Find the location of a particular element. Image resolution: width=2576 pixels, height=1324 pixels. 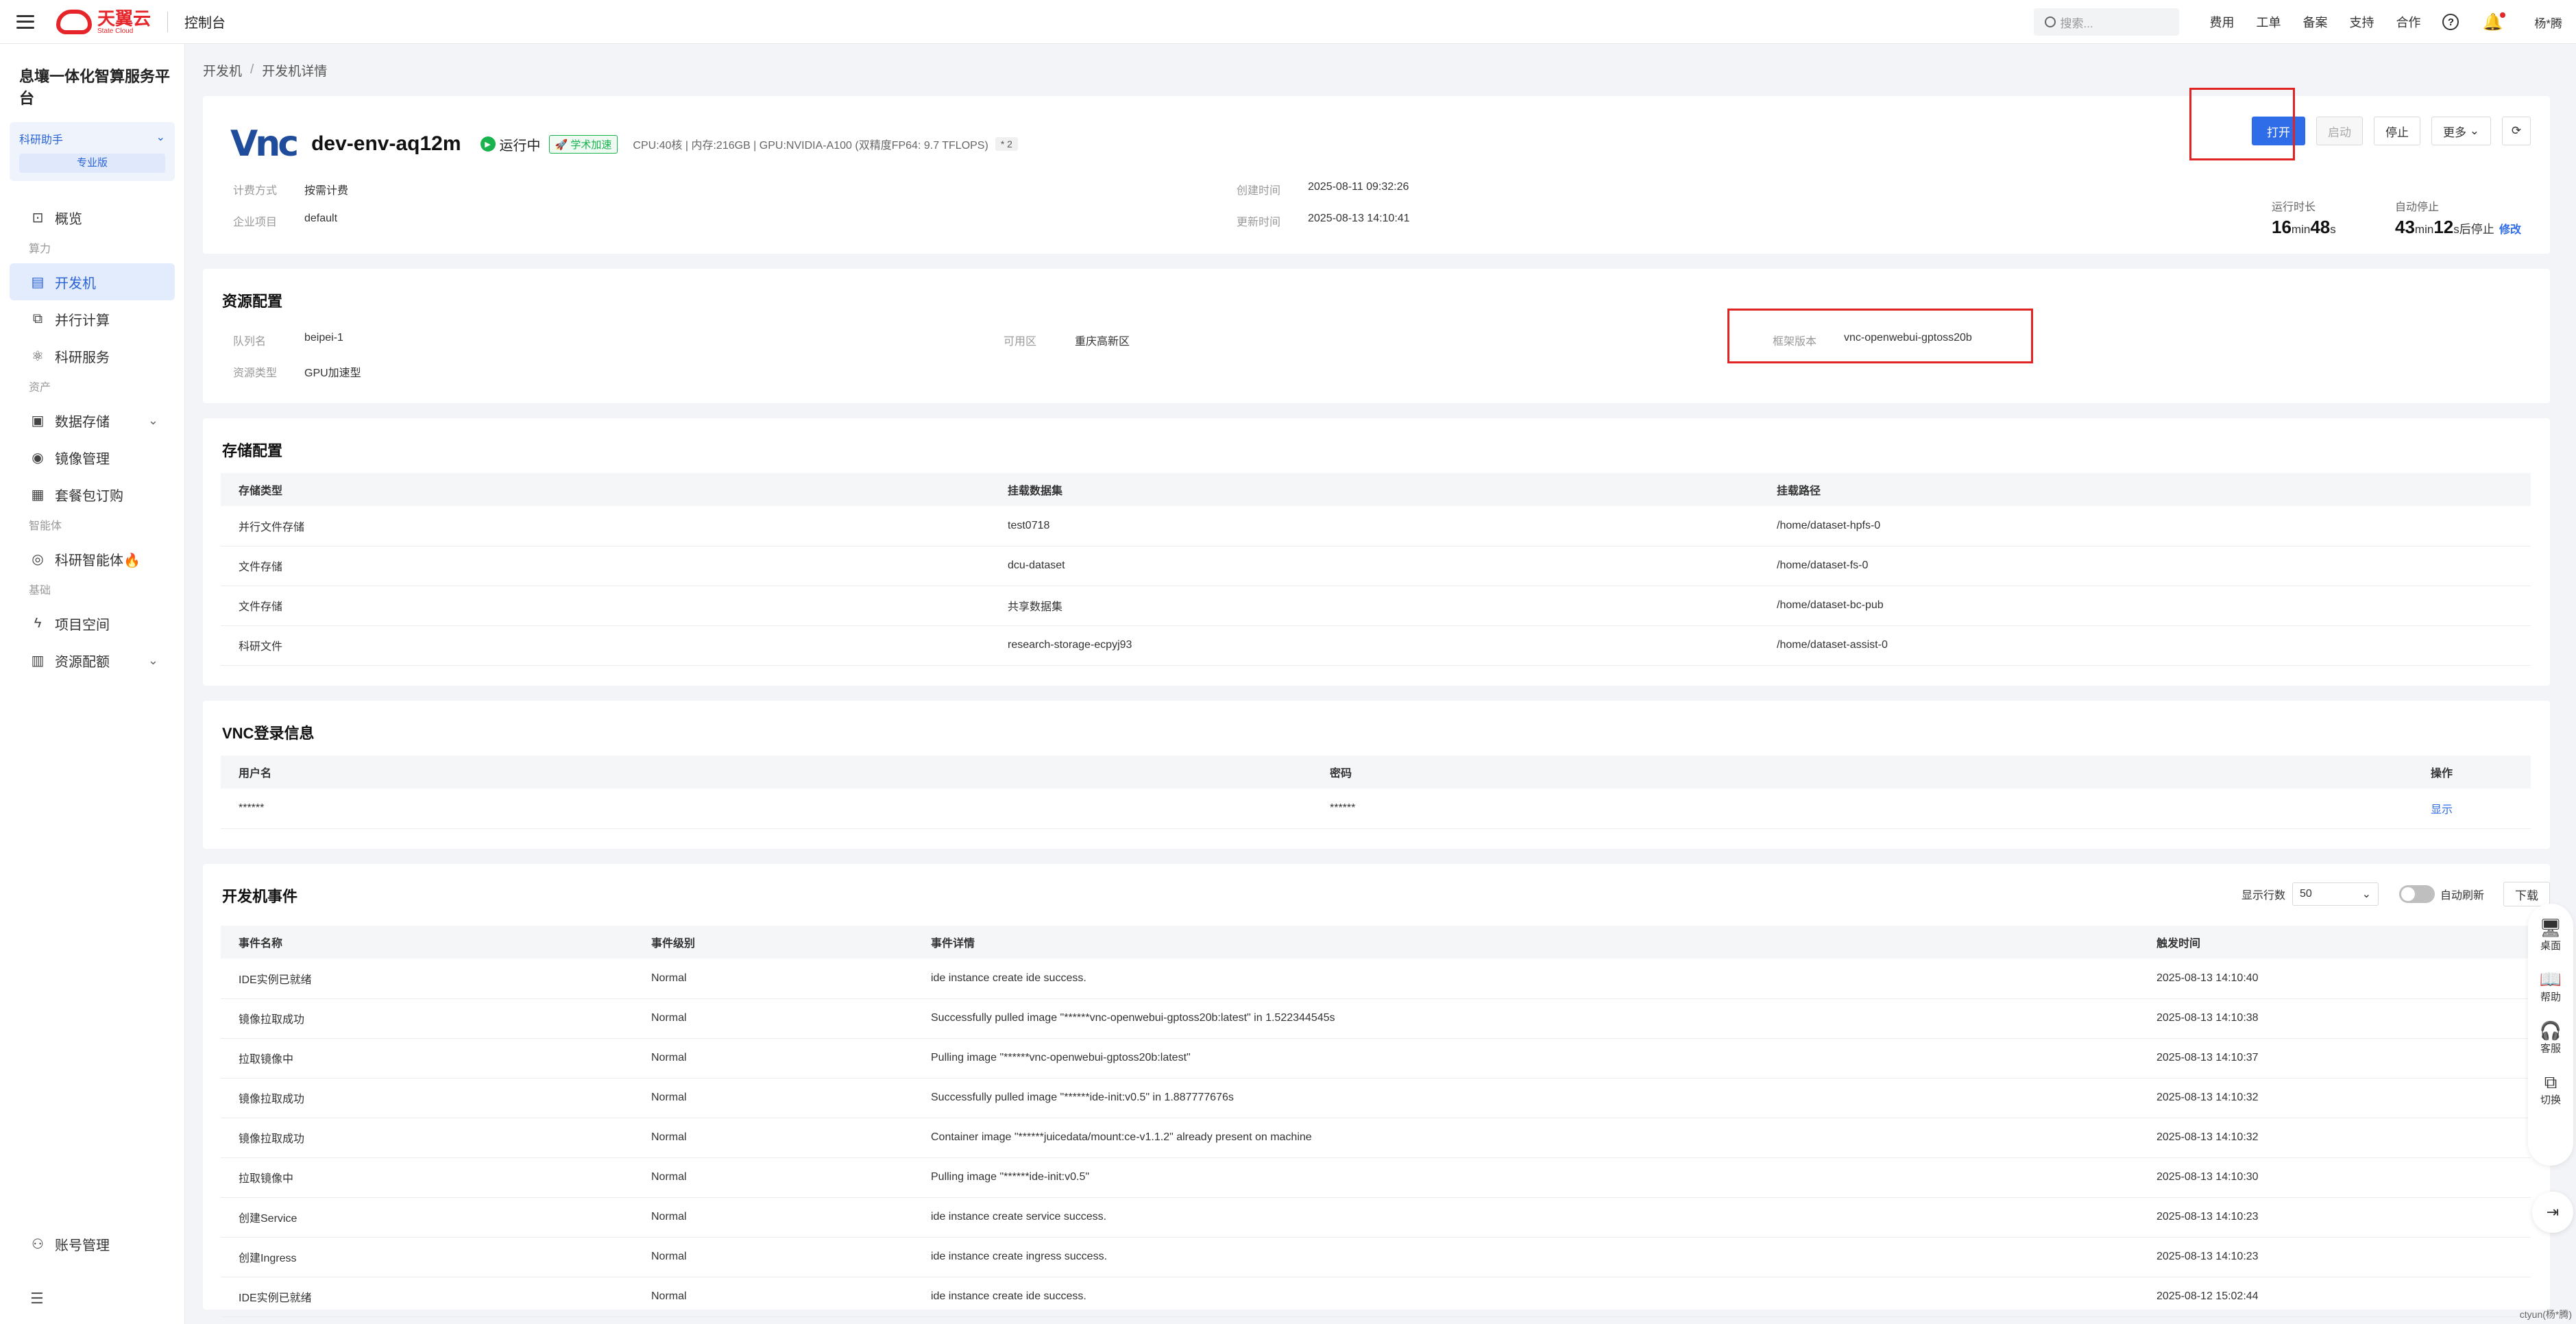

table-header-row: 存储类型 挂载数据集 挂载路径 is located at coordinates (1376, 489).